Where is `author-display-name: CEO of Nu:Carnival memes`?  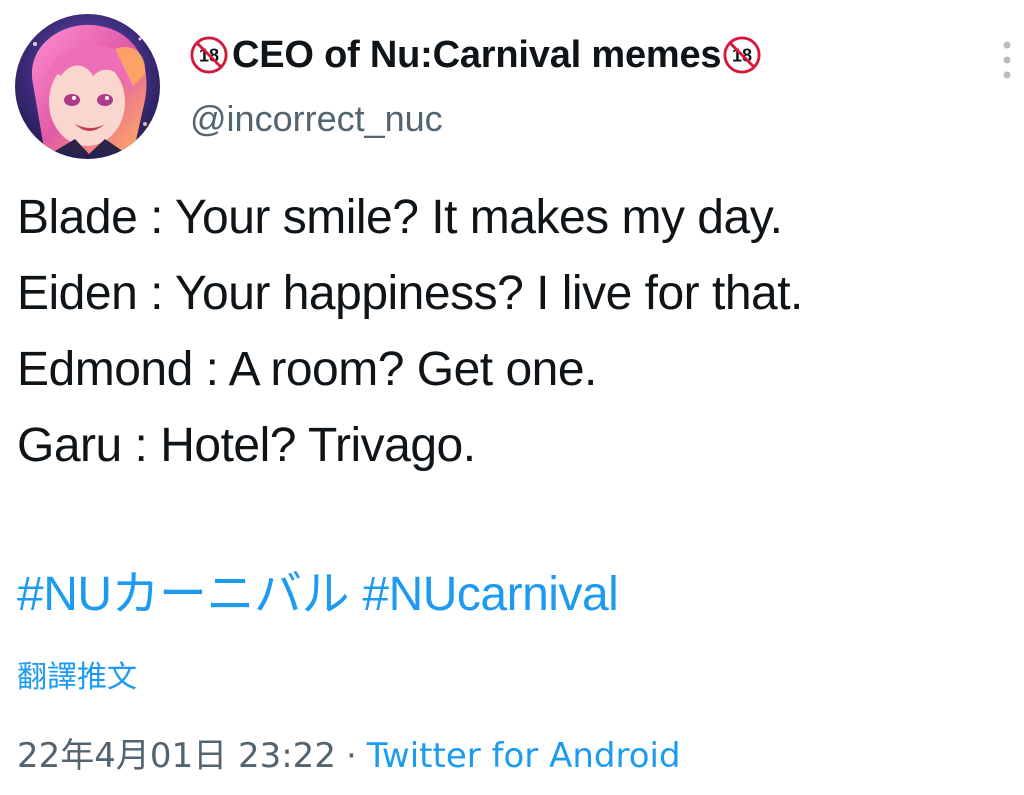
author-display-name: CEO of Nu:Carnival memes is located at coordinates (477, 55).